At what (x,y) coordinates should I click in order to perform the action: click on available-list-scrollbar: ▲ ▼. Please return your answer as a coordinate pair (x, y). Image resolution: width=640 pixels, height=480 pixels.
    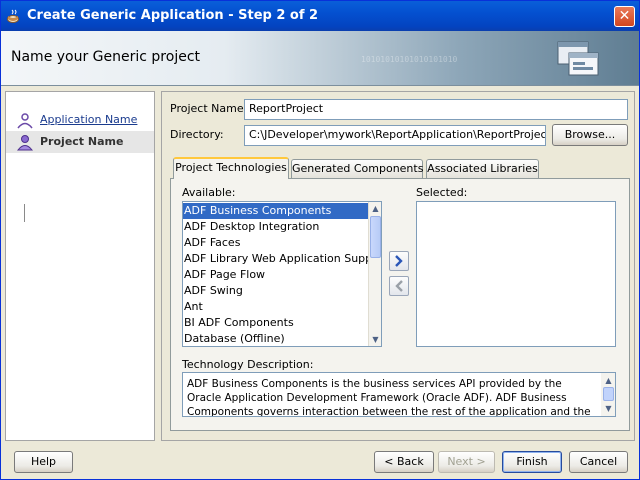
    Looking at the image, I should click on (374, 274).